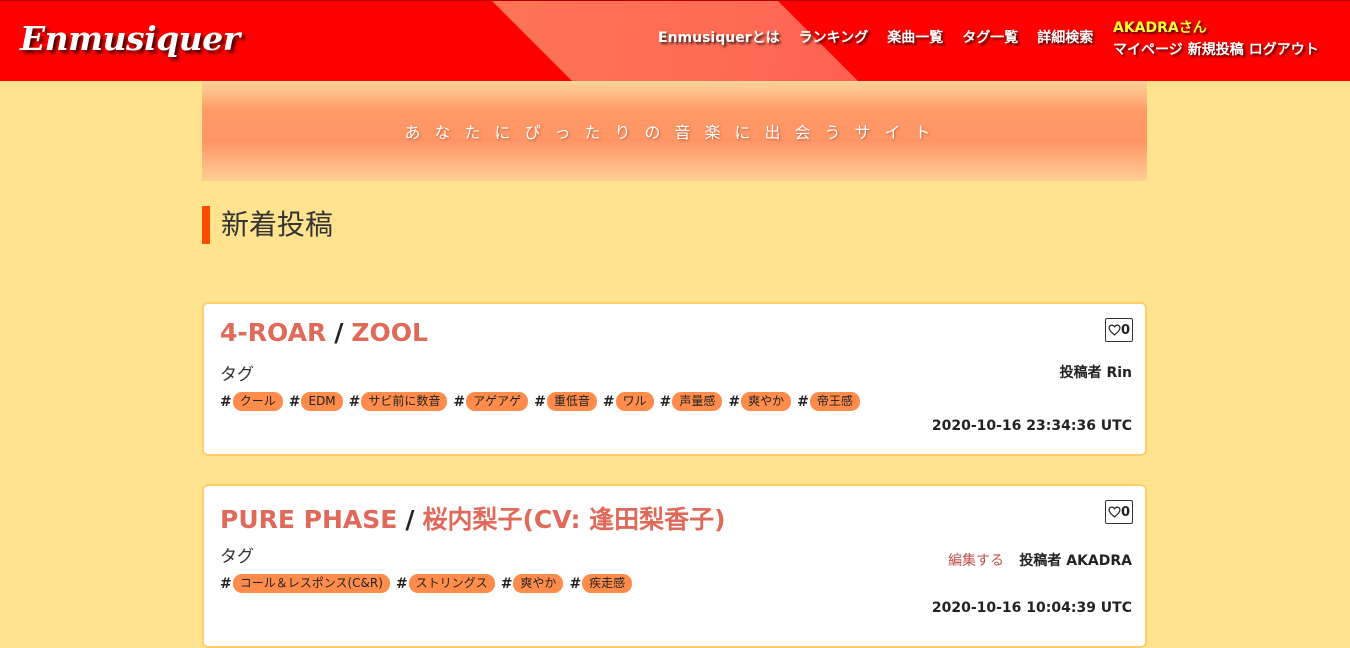  I want to click on tag-link: # ストリングス, so click(445, 583).